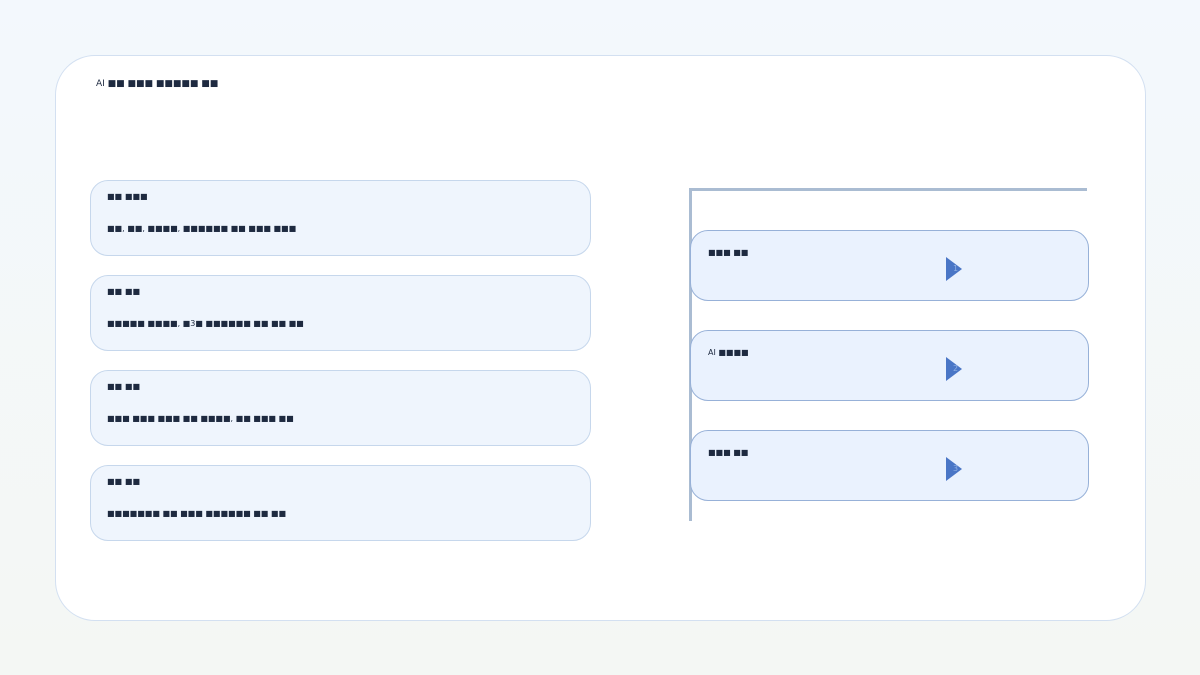  I want to click on flow-step-3: ■■■ ■■ 3, so click(889, 465).